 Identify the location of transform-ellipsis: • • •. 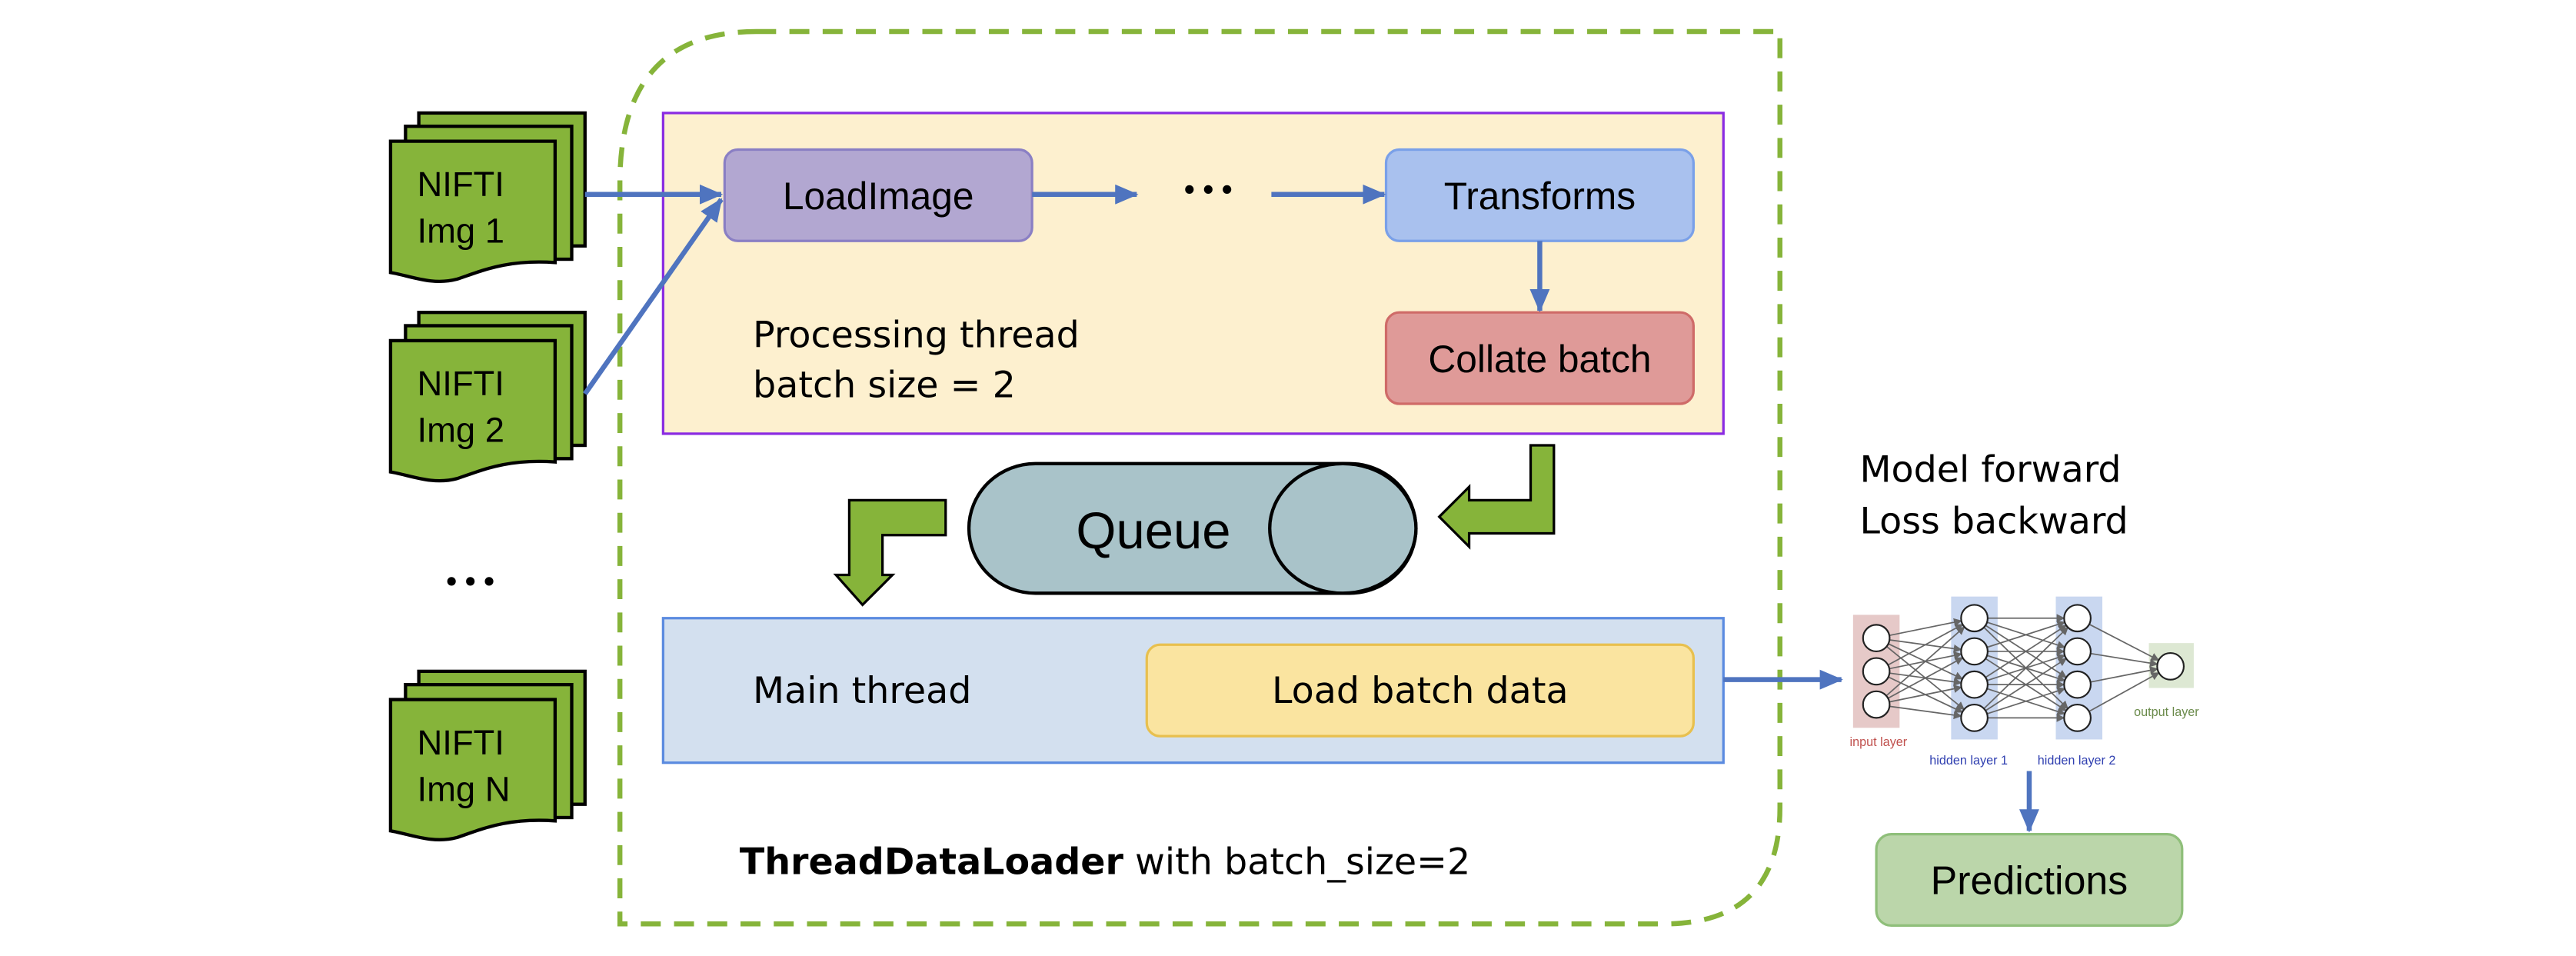
(1208, 189).